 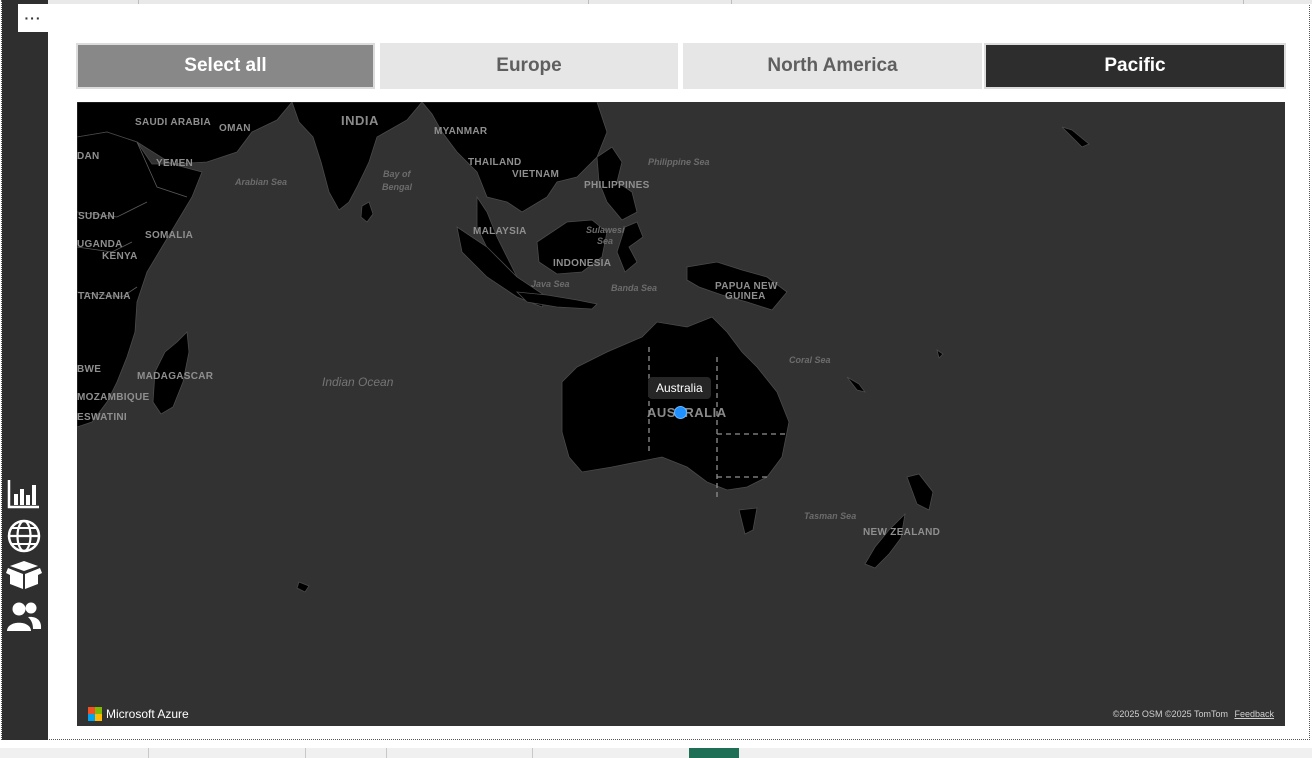 I want to click on map-label: SUDAN, so click(x=97, y=216).